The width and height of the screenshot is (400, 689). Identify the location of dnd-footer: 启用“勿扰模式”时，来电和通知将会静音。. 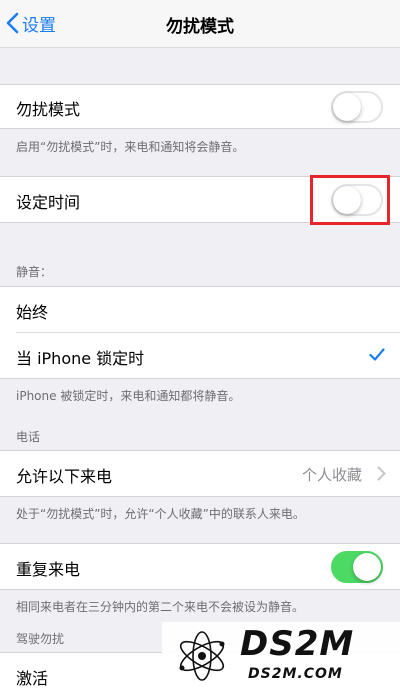
(130, 147).